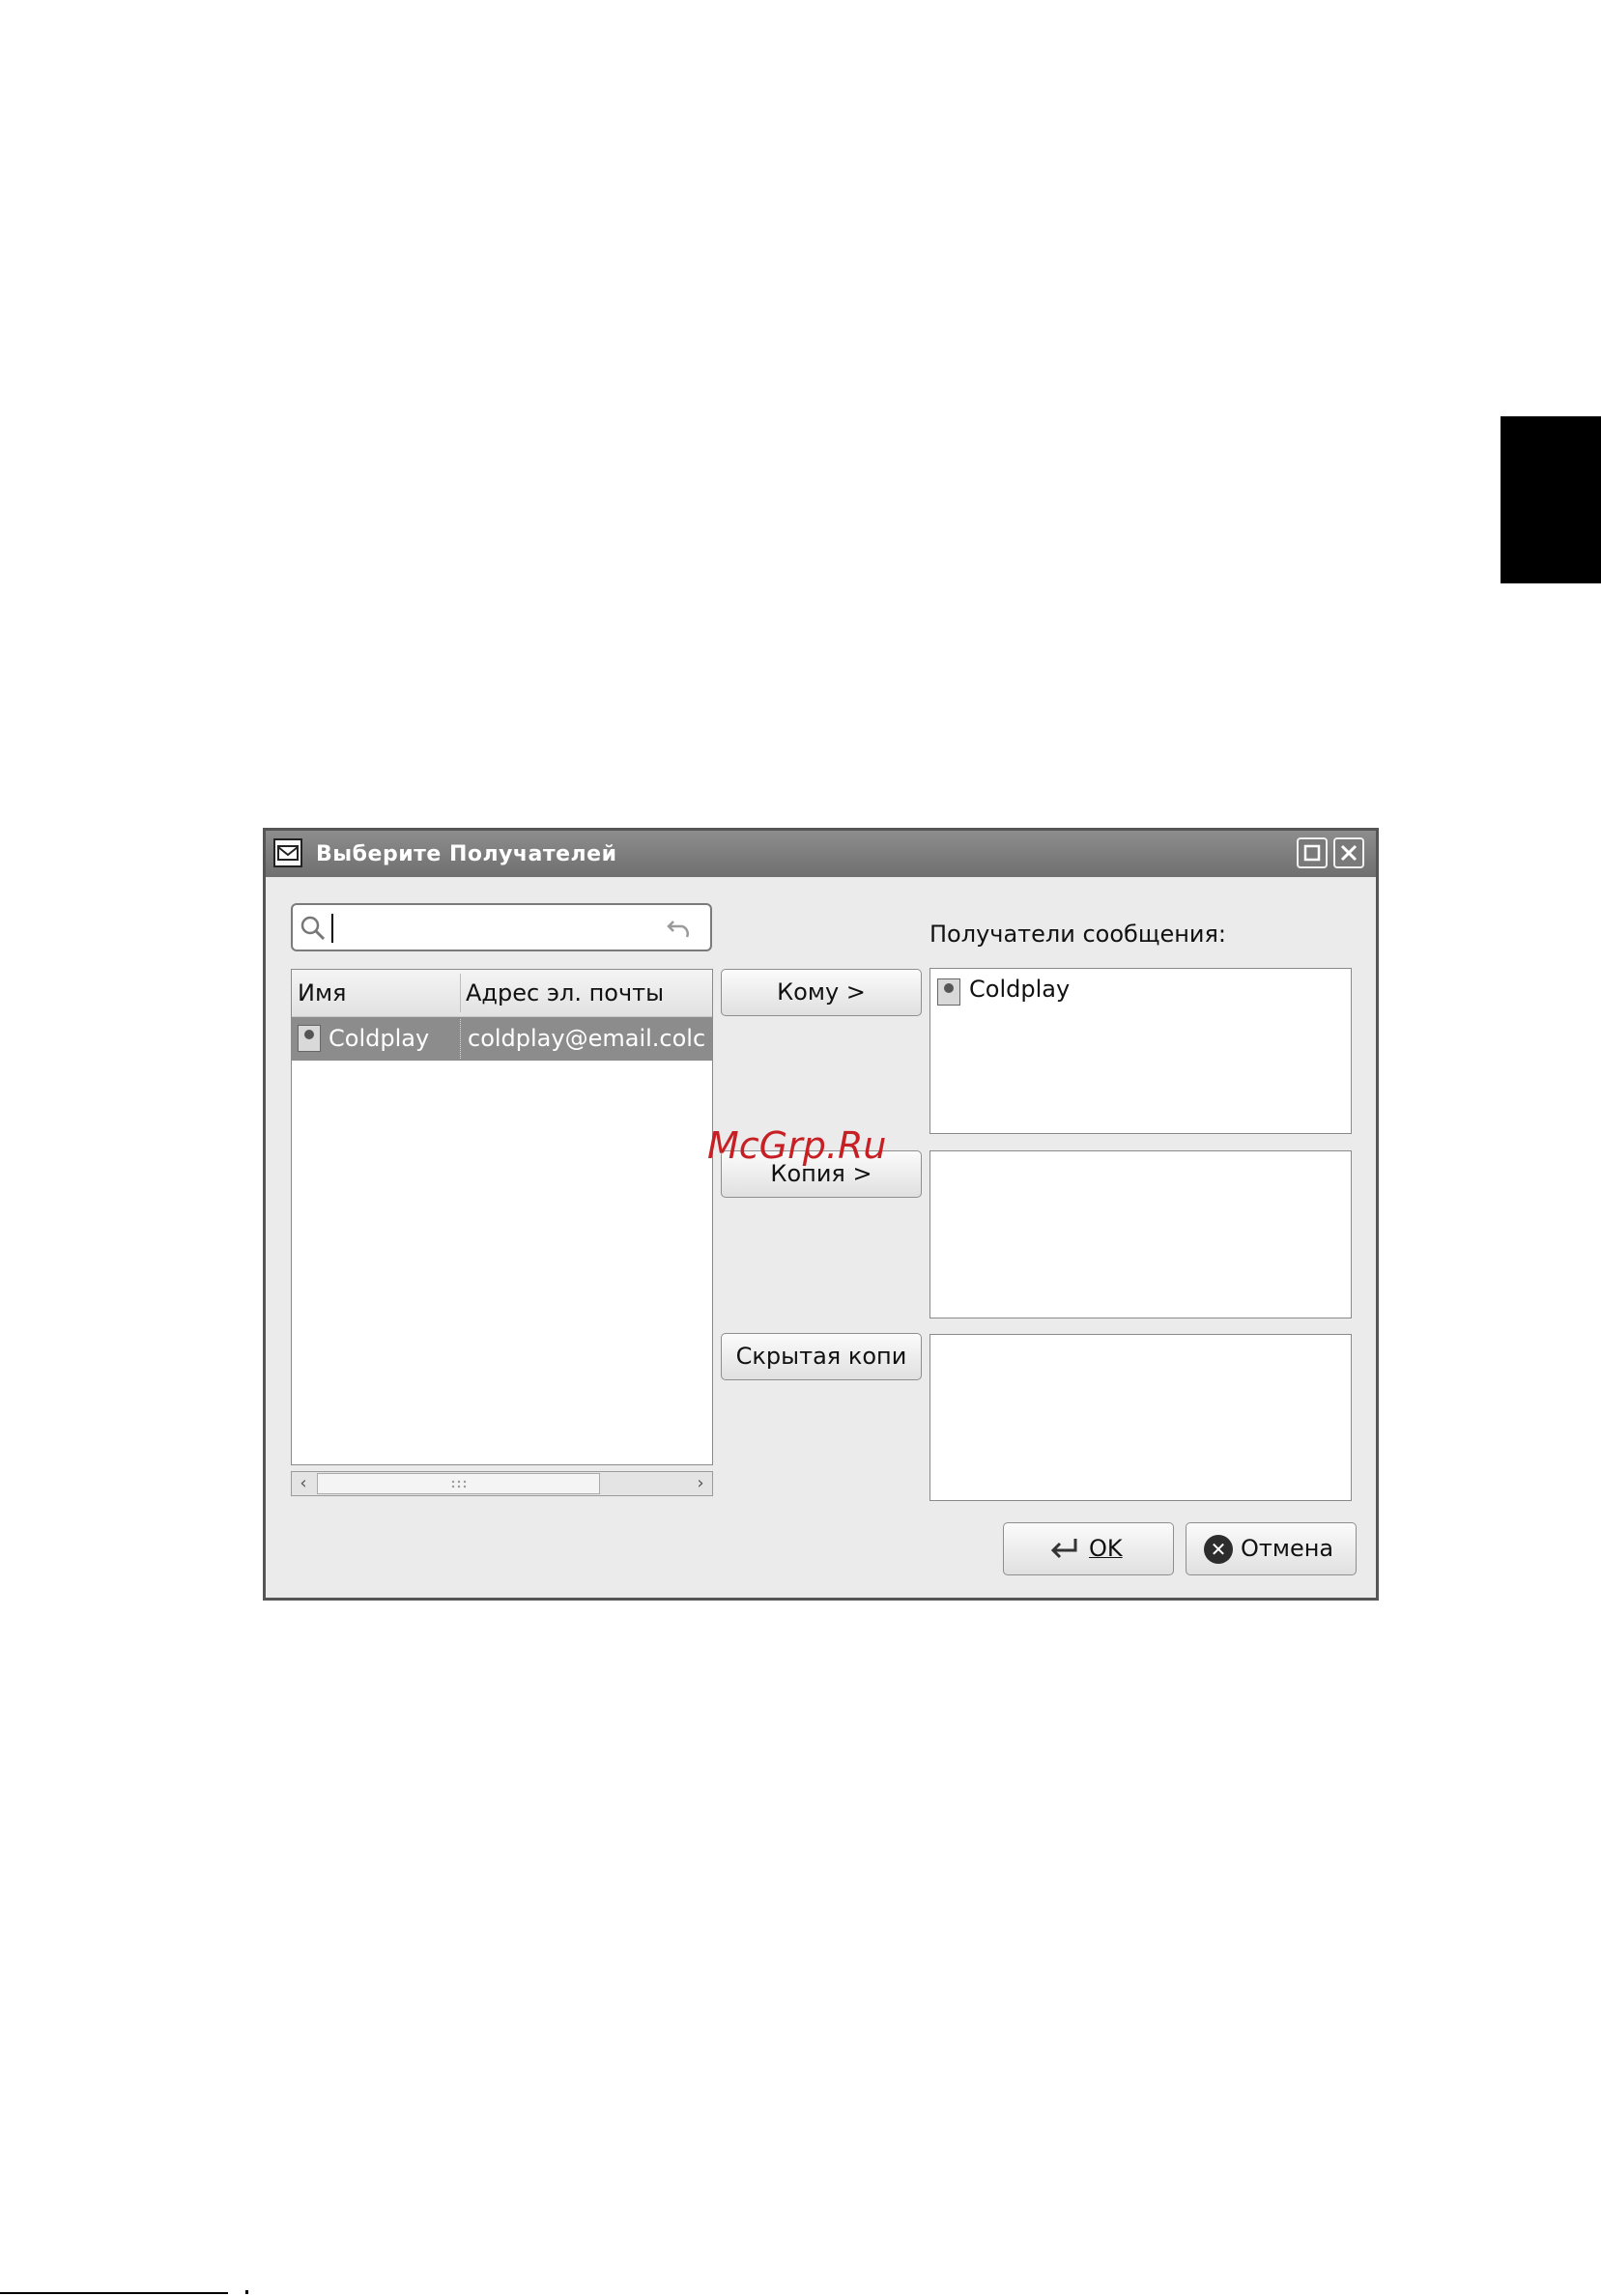  I want to click on column-separator, so click(460, 993).